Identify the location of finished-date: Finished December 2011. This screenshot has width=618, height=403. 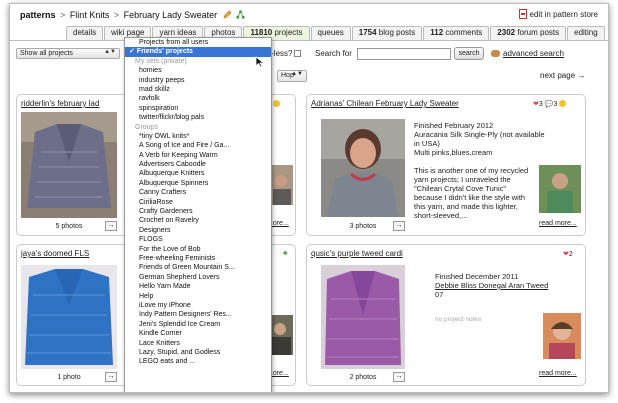
(477, 276).